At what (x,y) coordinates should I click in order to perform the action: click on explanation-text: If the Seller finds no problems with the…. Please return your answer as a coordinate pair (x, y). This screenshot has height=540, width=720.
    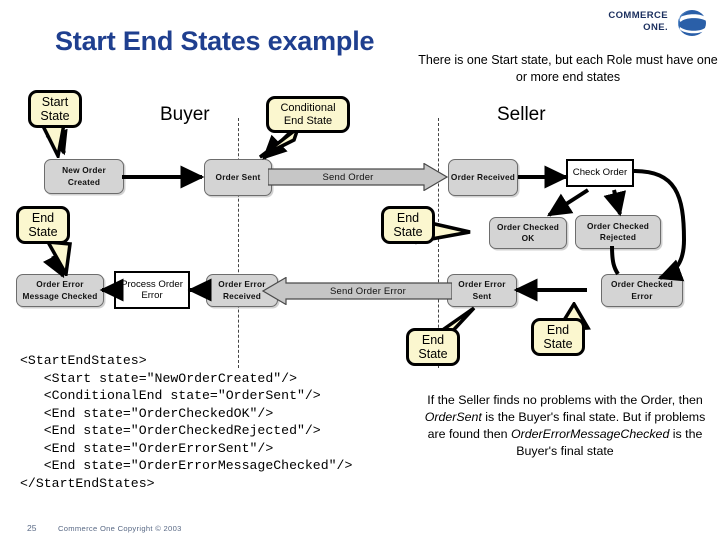
    Looking at the image, I should click on (565, 426).